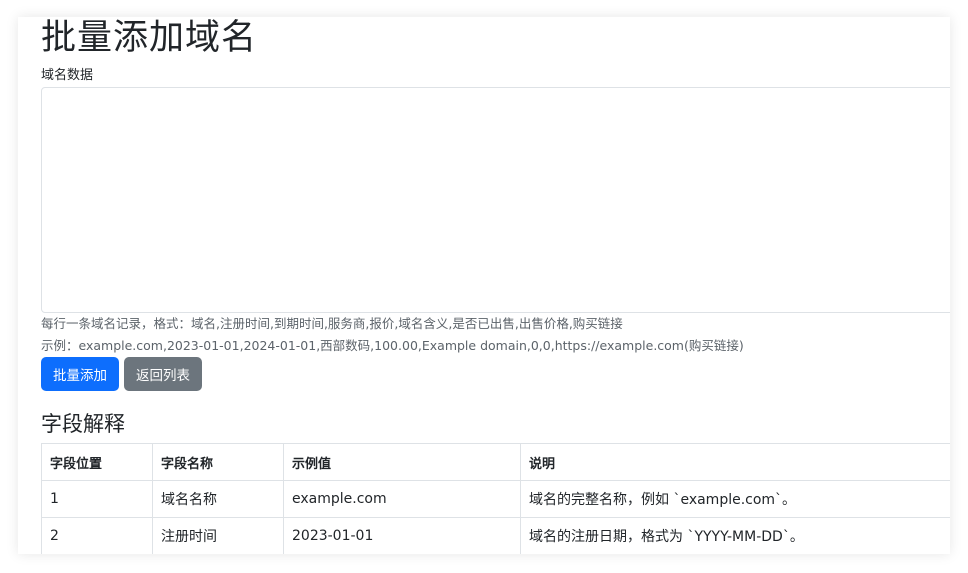  I want to click on cell-example: example.com, so click(402, 499).